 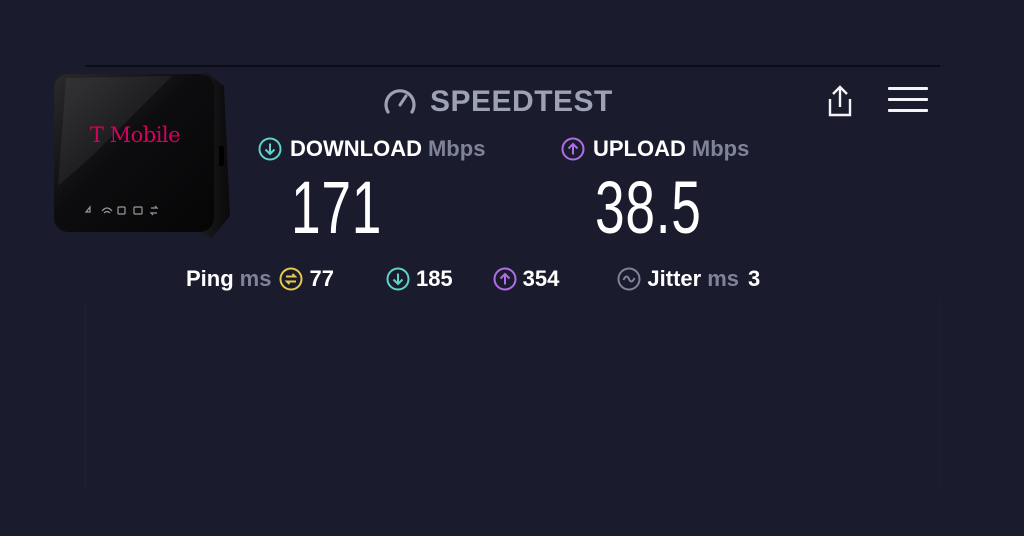 I want to click on jitter-wave-icon, so click(x=629, y=279).